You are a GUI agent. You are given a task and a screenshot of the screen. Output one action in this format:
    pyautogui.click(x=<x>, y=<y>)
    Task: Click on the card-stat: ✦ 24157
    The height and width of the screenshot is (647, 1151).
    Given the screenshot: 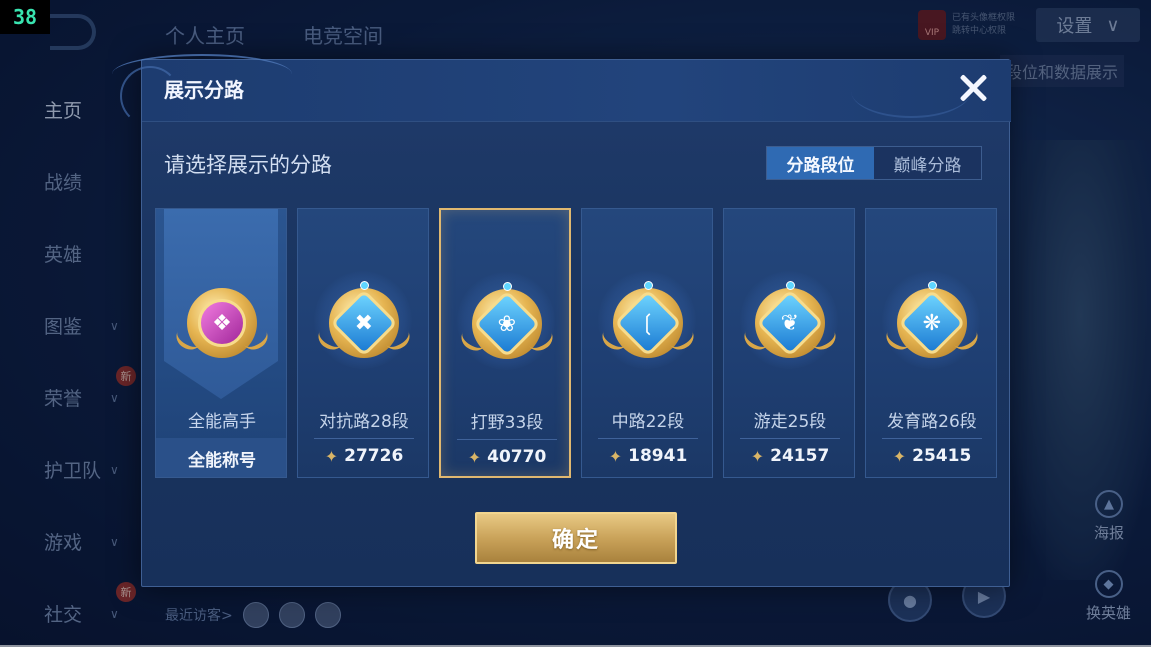 What is the action you would take?
    pyautogui.click(x=790, y=456)
    